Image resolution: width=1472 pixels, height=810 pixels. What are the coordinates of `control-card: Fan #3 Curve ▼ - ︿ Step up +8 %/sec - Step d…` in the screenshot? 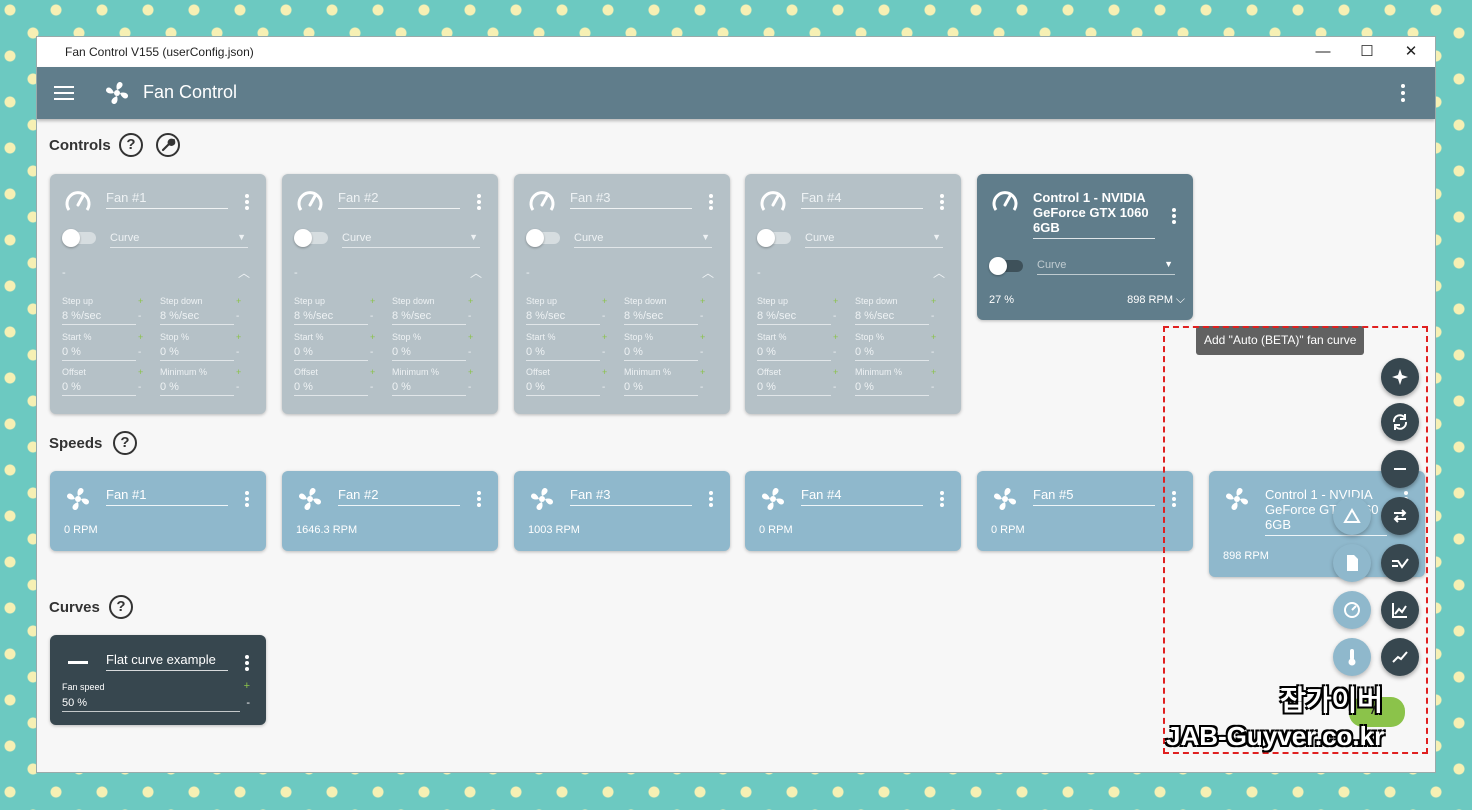 It's located at (622, 294).